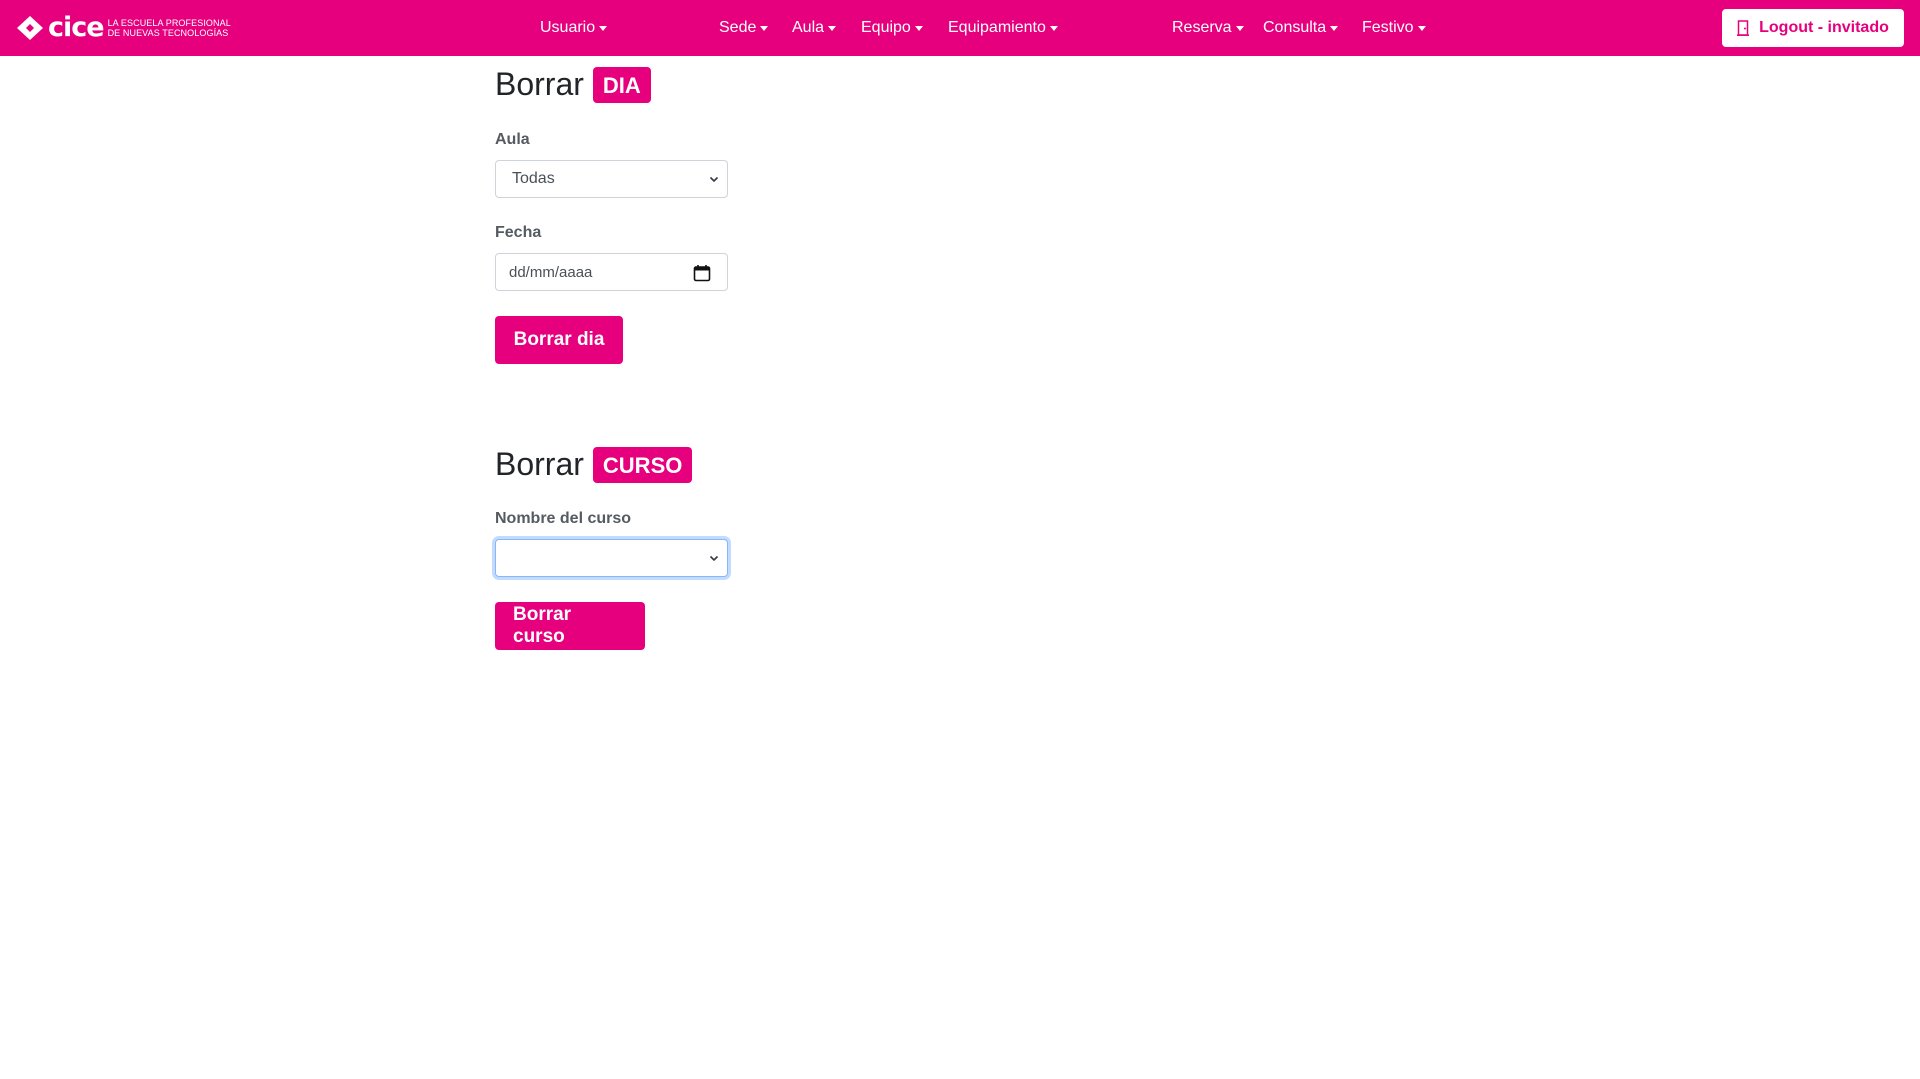  What do you see at coordinates (621, 84) in the screenshot?
I see `badge-dia: DIA` at bounding box center [621, 84].